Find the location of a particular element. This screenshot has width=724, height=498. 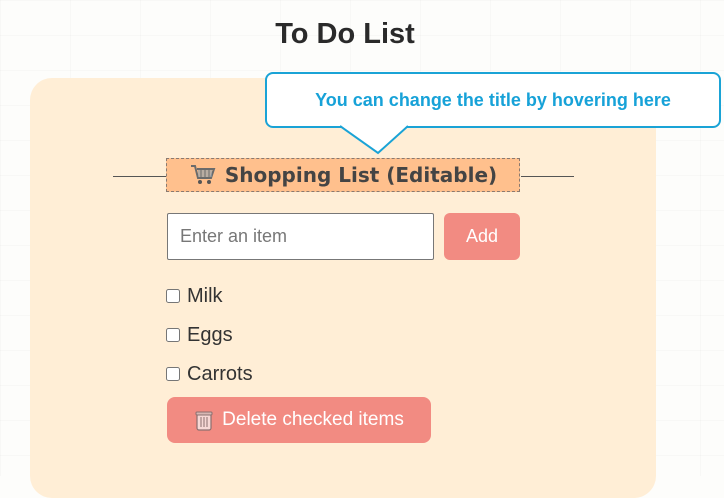

editable-list-title: Shopping List (Editable) is located at coordinates (343, 175).